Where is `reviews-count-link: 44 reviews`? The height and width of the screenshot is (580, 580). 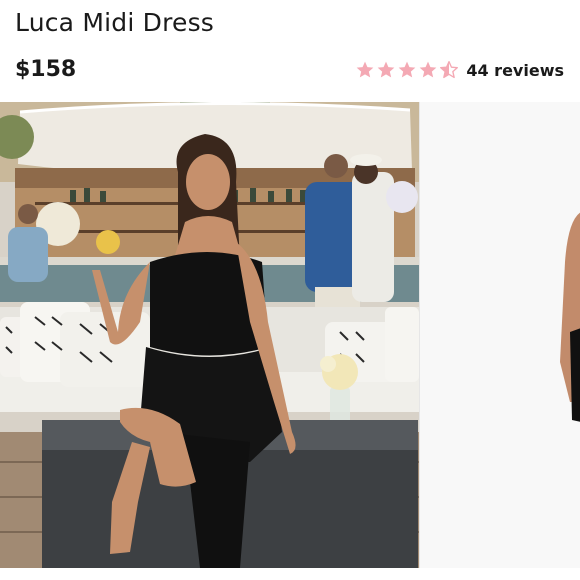
reviews-count-link: 44 reviews is located at coordinates (515, 70).